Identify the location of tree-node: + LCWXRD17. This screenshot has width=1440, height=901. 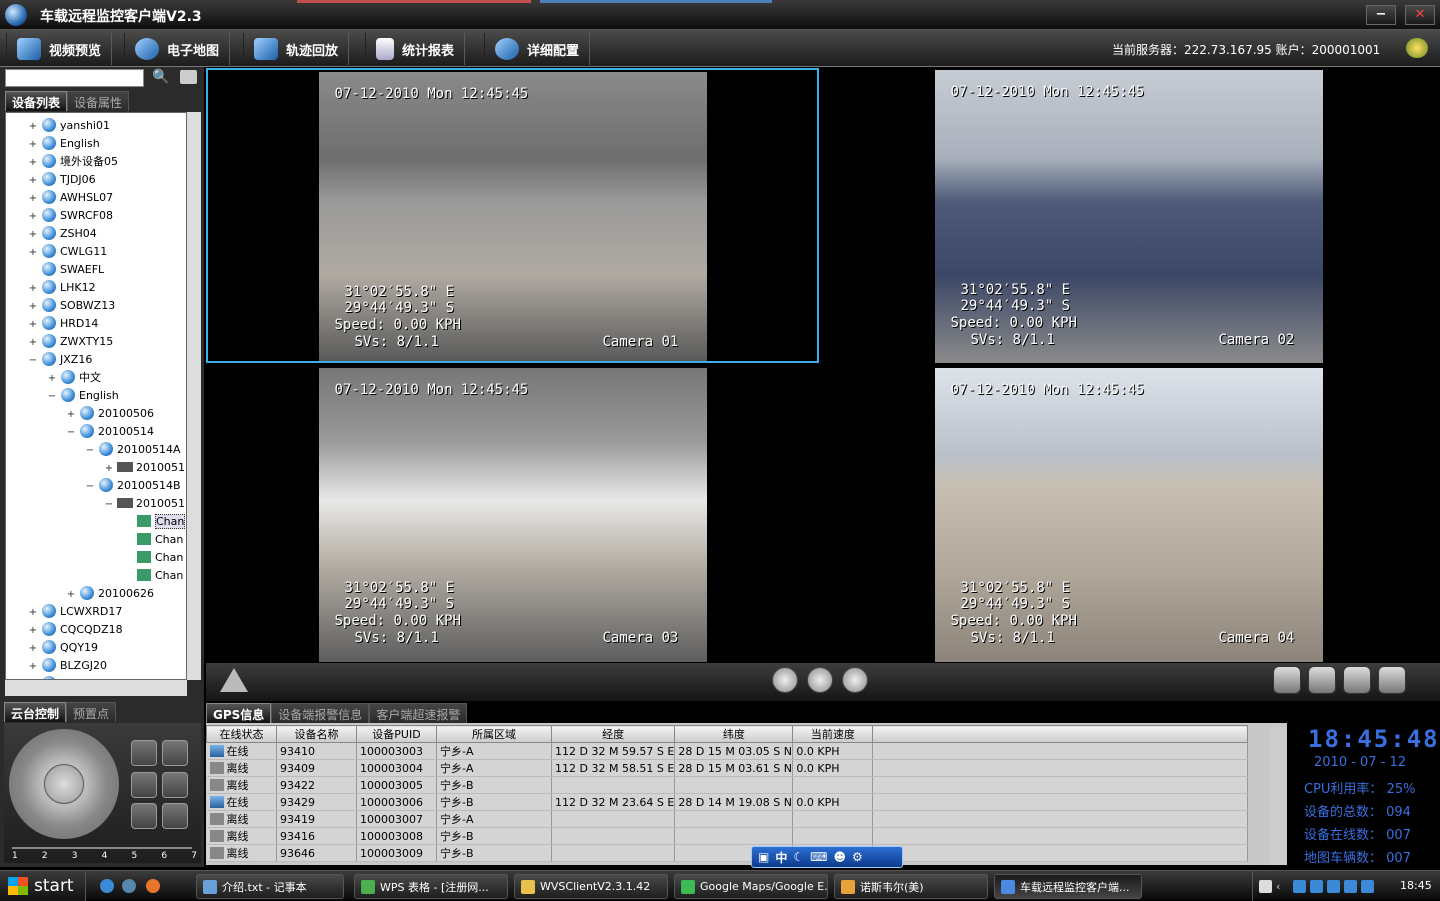
(75, 612).